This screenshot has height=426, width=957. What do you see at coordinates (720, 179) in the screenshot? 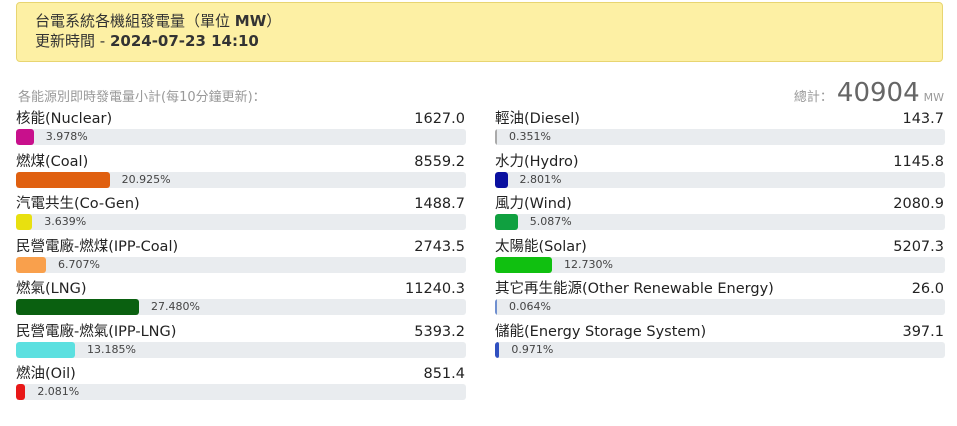
I see `progress-track: 2.801%` at bounding box center [720, 179].